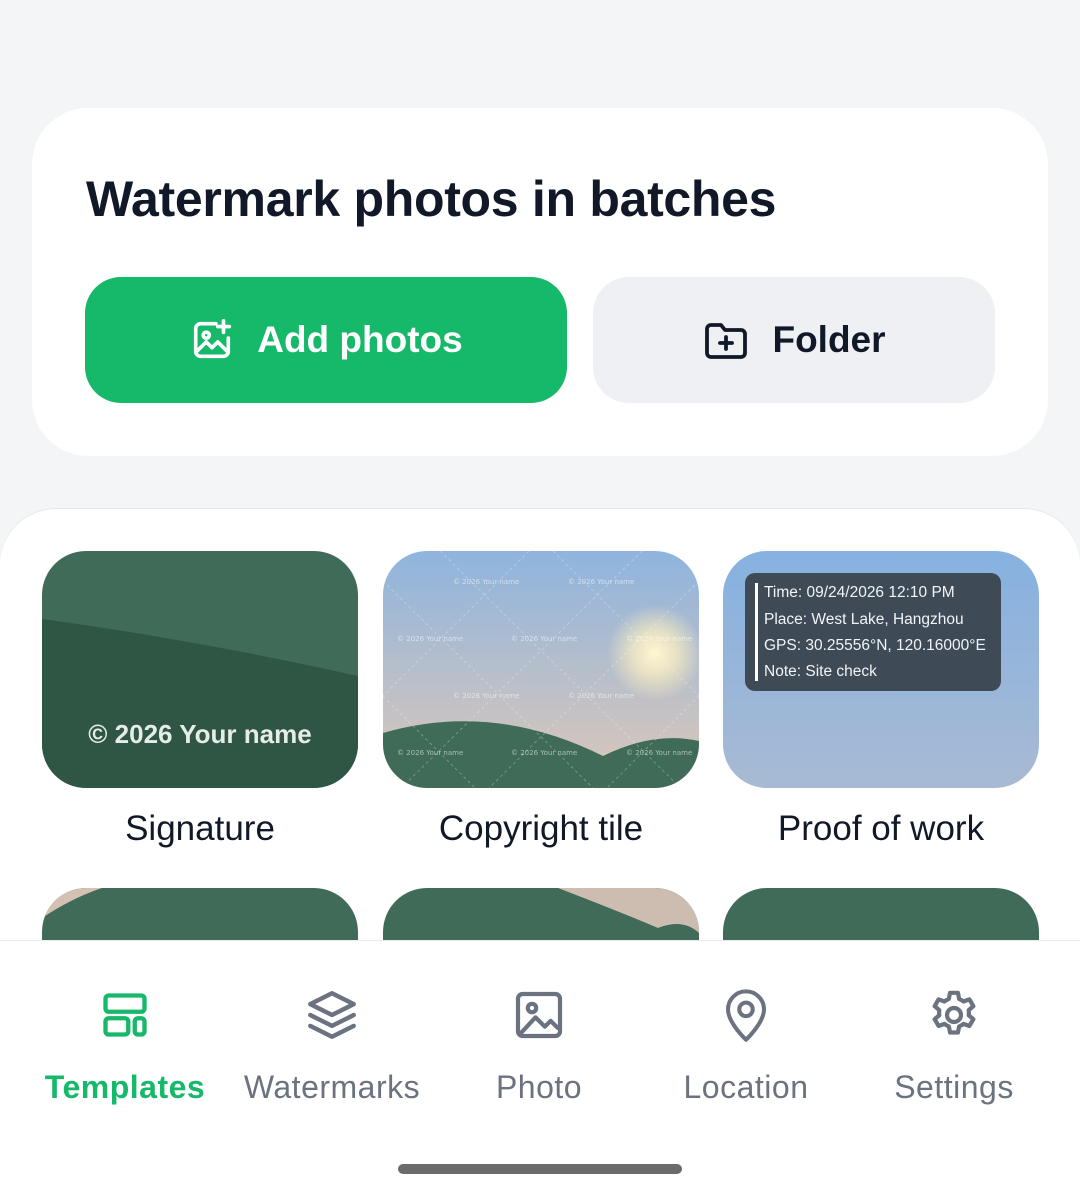 This screenshot has height=1200, width=1080. What do you see at coordinates (746, 1015) in the screenshot?
I see `location-pin-icon` at bounding box center [746, 1015].